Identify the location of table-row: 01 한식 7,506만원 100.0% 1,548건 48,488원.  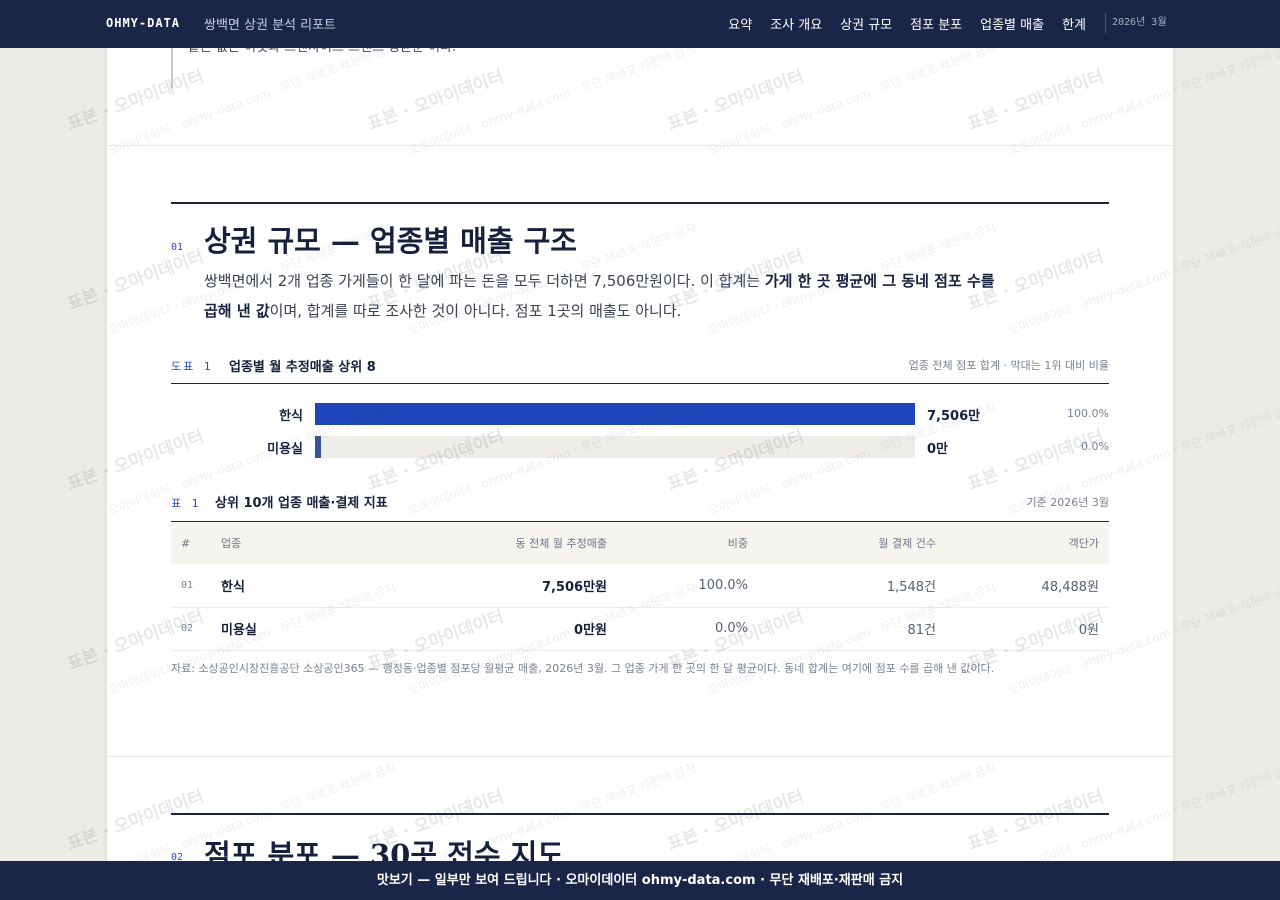
(640, 586).